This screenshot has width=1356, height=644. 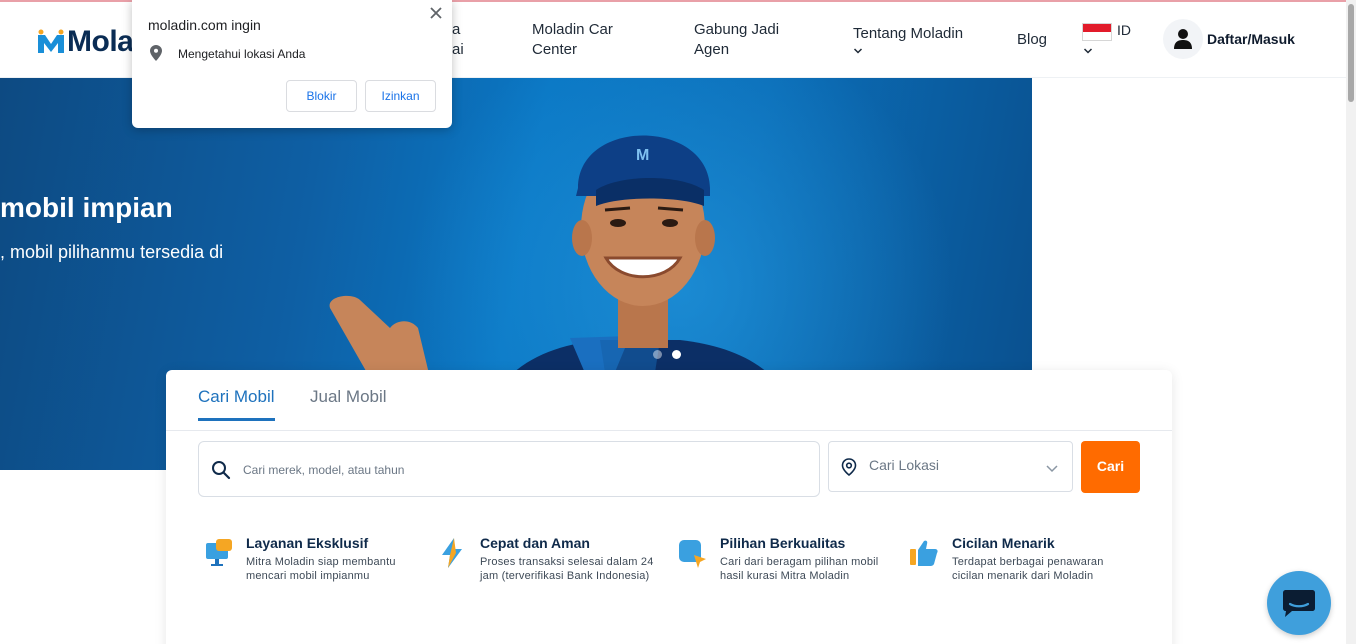 I want to click on search-icon, so click(x=221, y=470).